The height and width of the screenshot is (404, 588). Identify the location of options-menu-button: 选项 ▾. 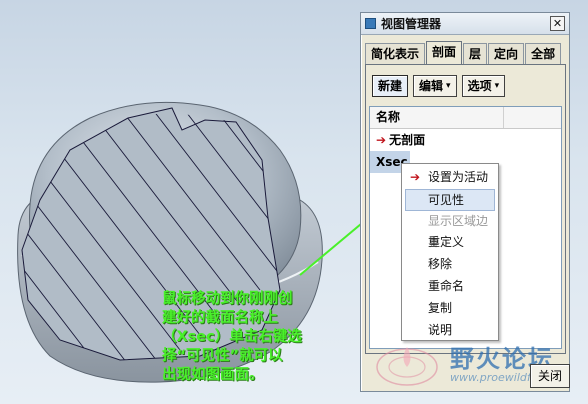
(483, 86).